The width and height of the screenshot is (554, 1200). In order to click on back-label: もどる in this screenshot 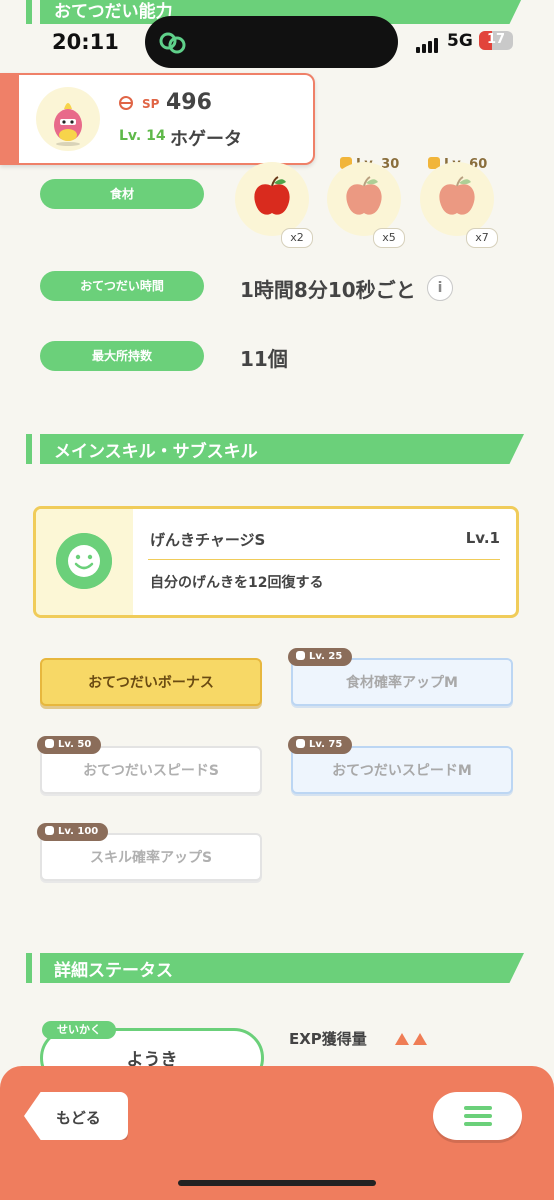, I will do `click(78, 1118)`.